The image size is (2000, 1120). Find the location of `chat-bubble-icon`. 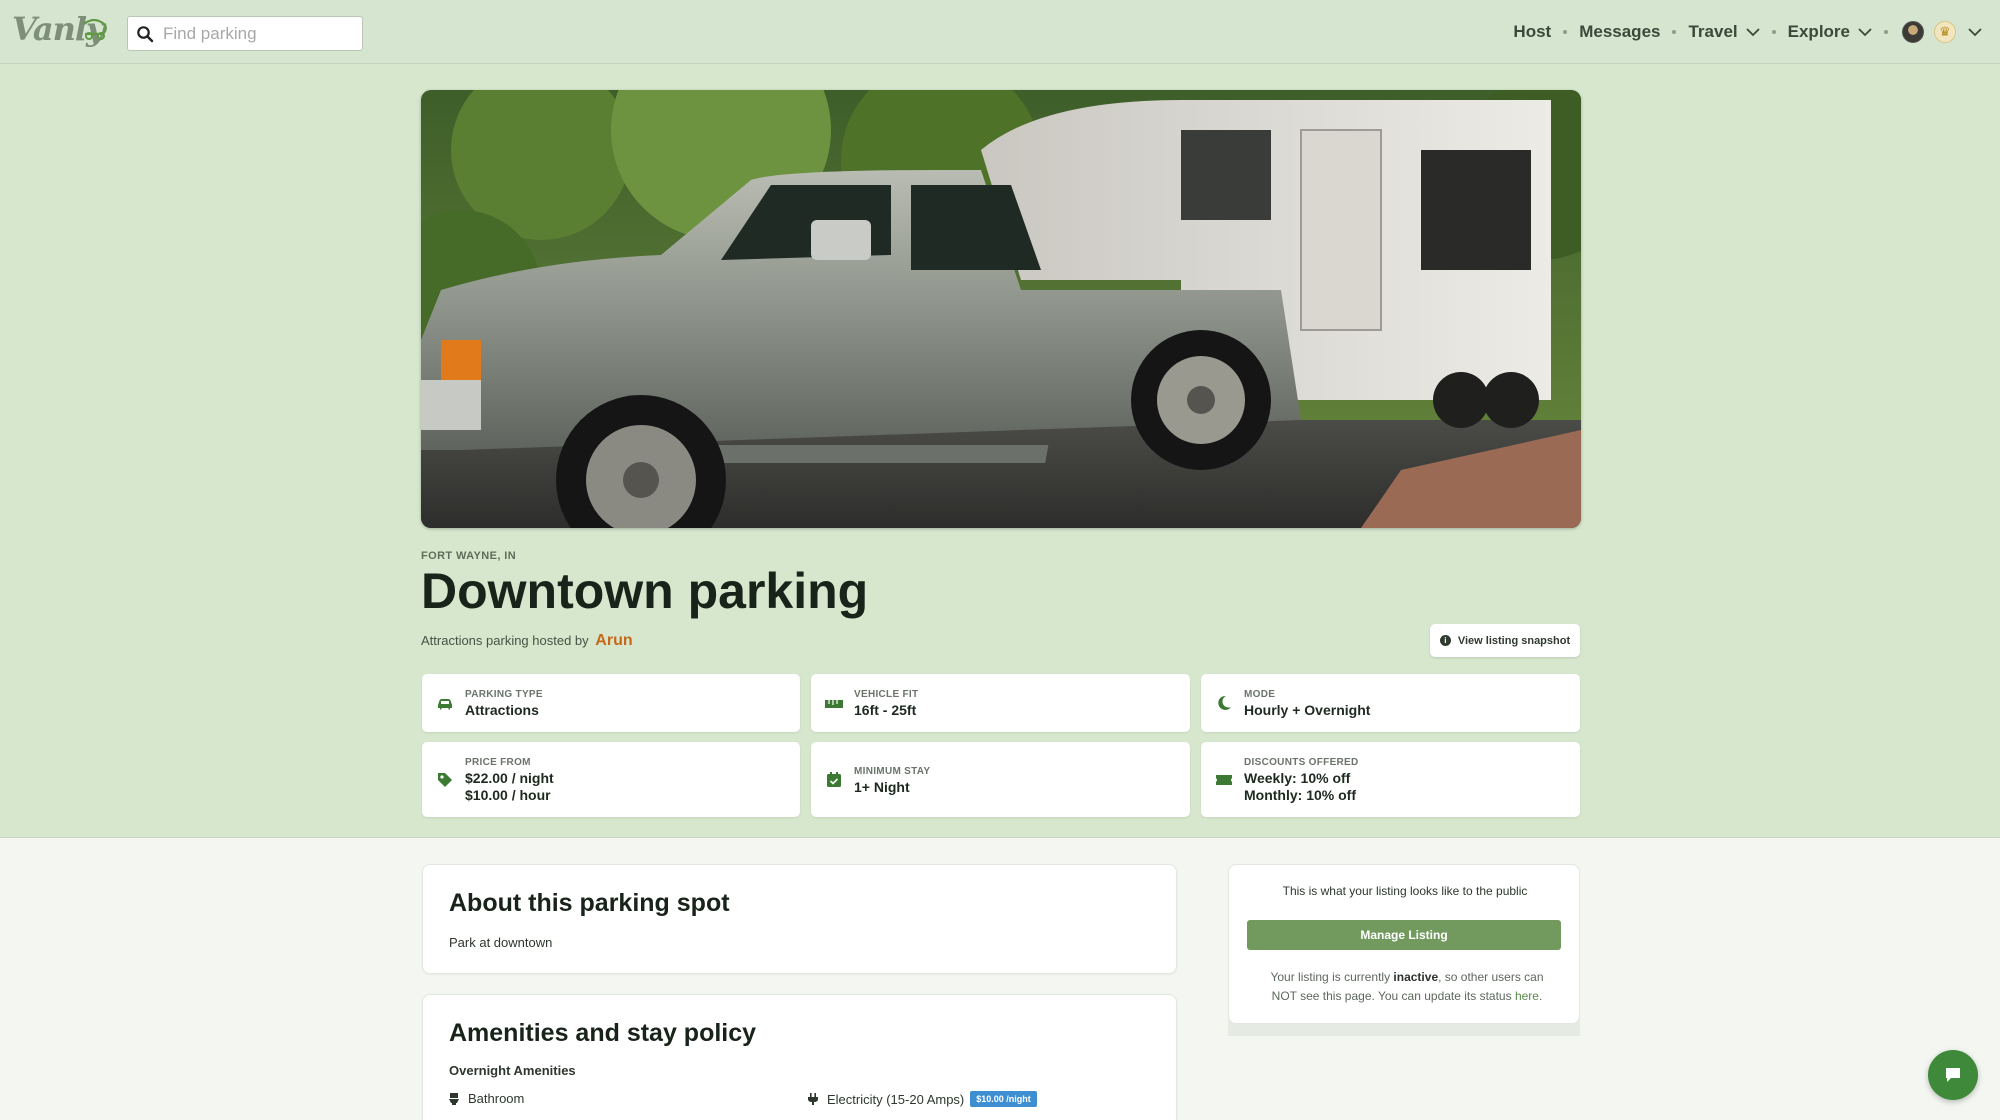

chat-bubble-icon is located at coordinates (1953, 1075).